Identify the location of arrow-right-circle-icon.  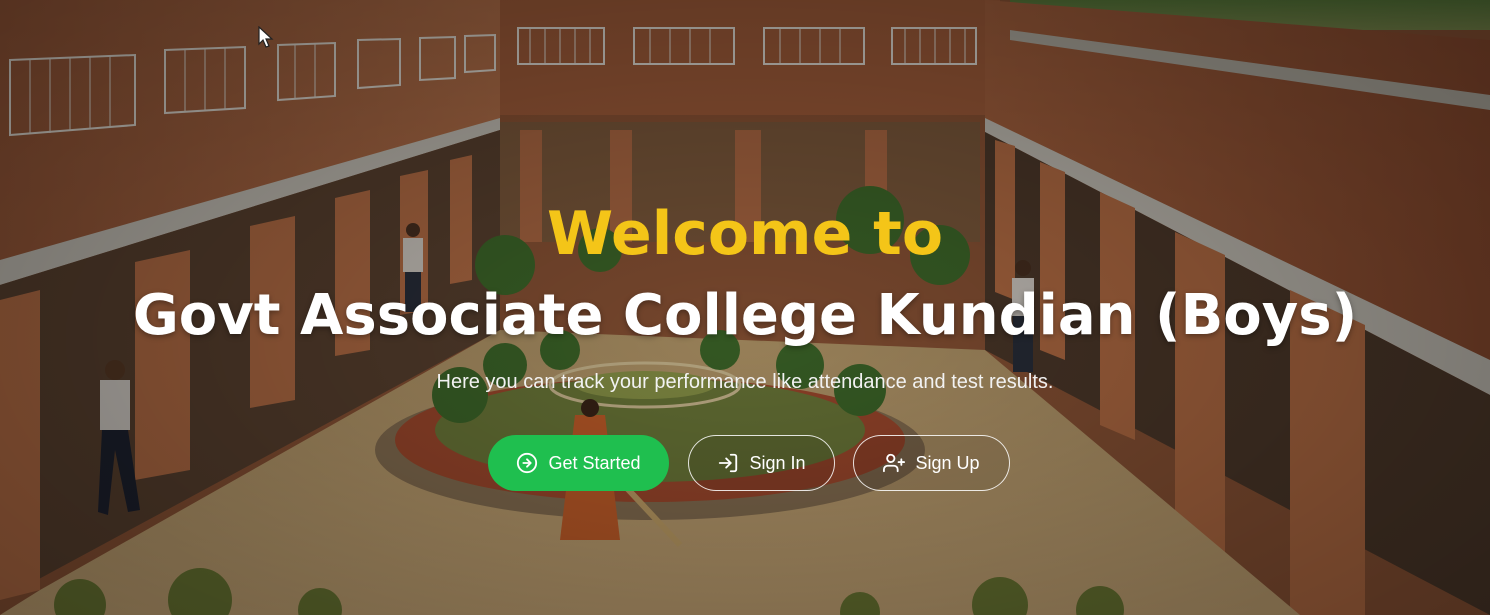
(527, 463).